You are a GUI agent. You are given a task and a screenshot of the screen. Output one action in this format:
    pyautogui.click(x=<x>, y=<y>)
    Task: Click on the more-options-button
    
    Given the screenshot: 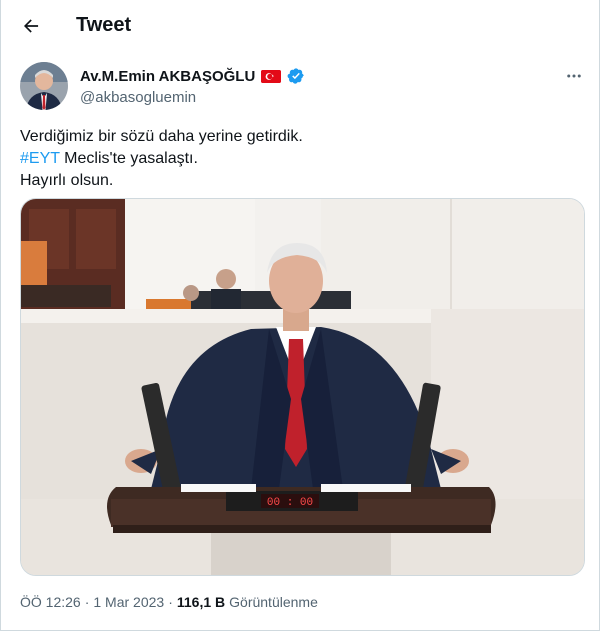 What is the action you would take?
    pyautogui.click(x=574, y=76)
    